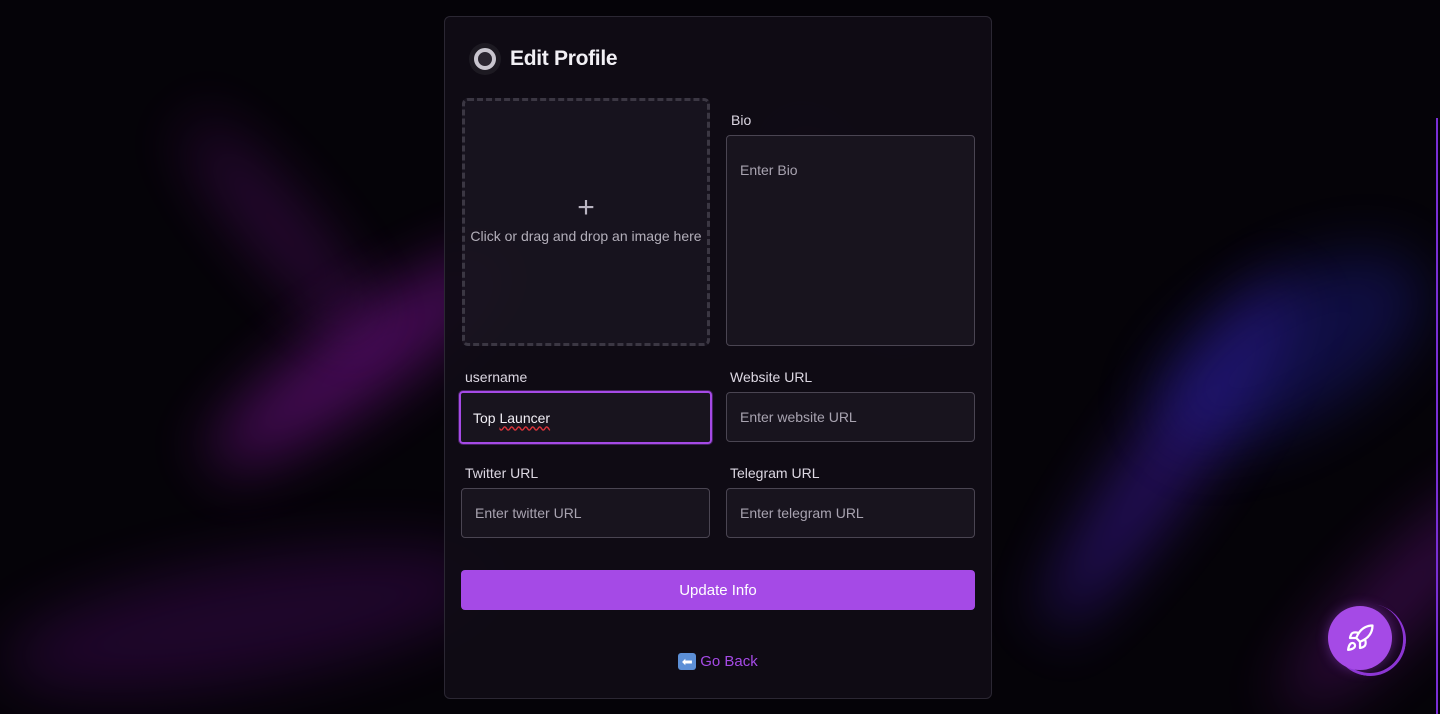 This screenshot has width=1440, height=714. I want to click on rocket-fab-button, so click(1360, 638).